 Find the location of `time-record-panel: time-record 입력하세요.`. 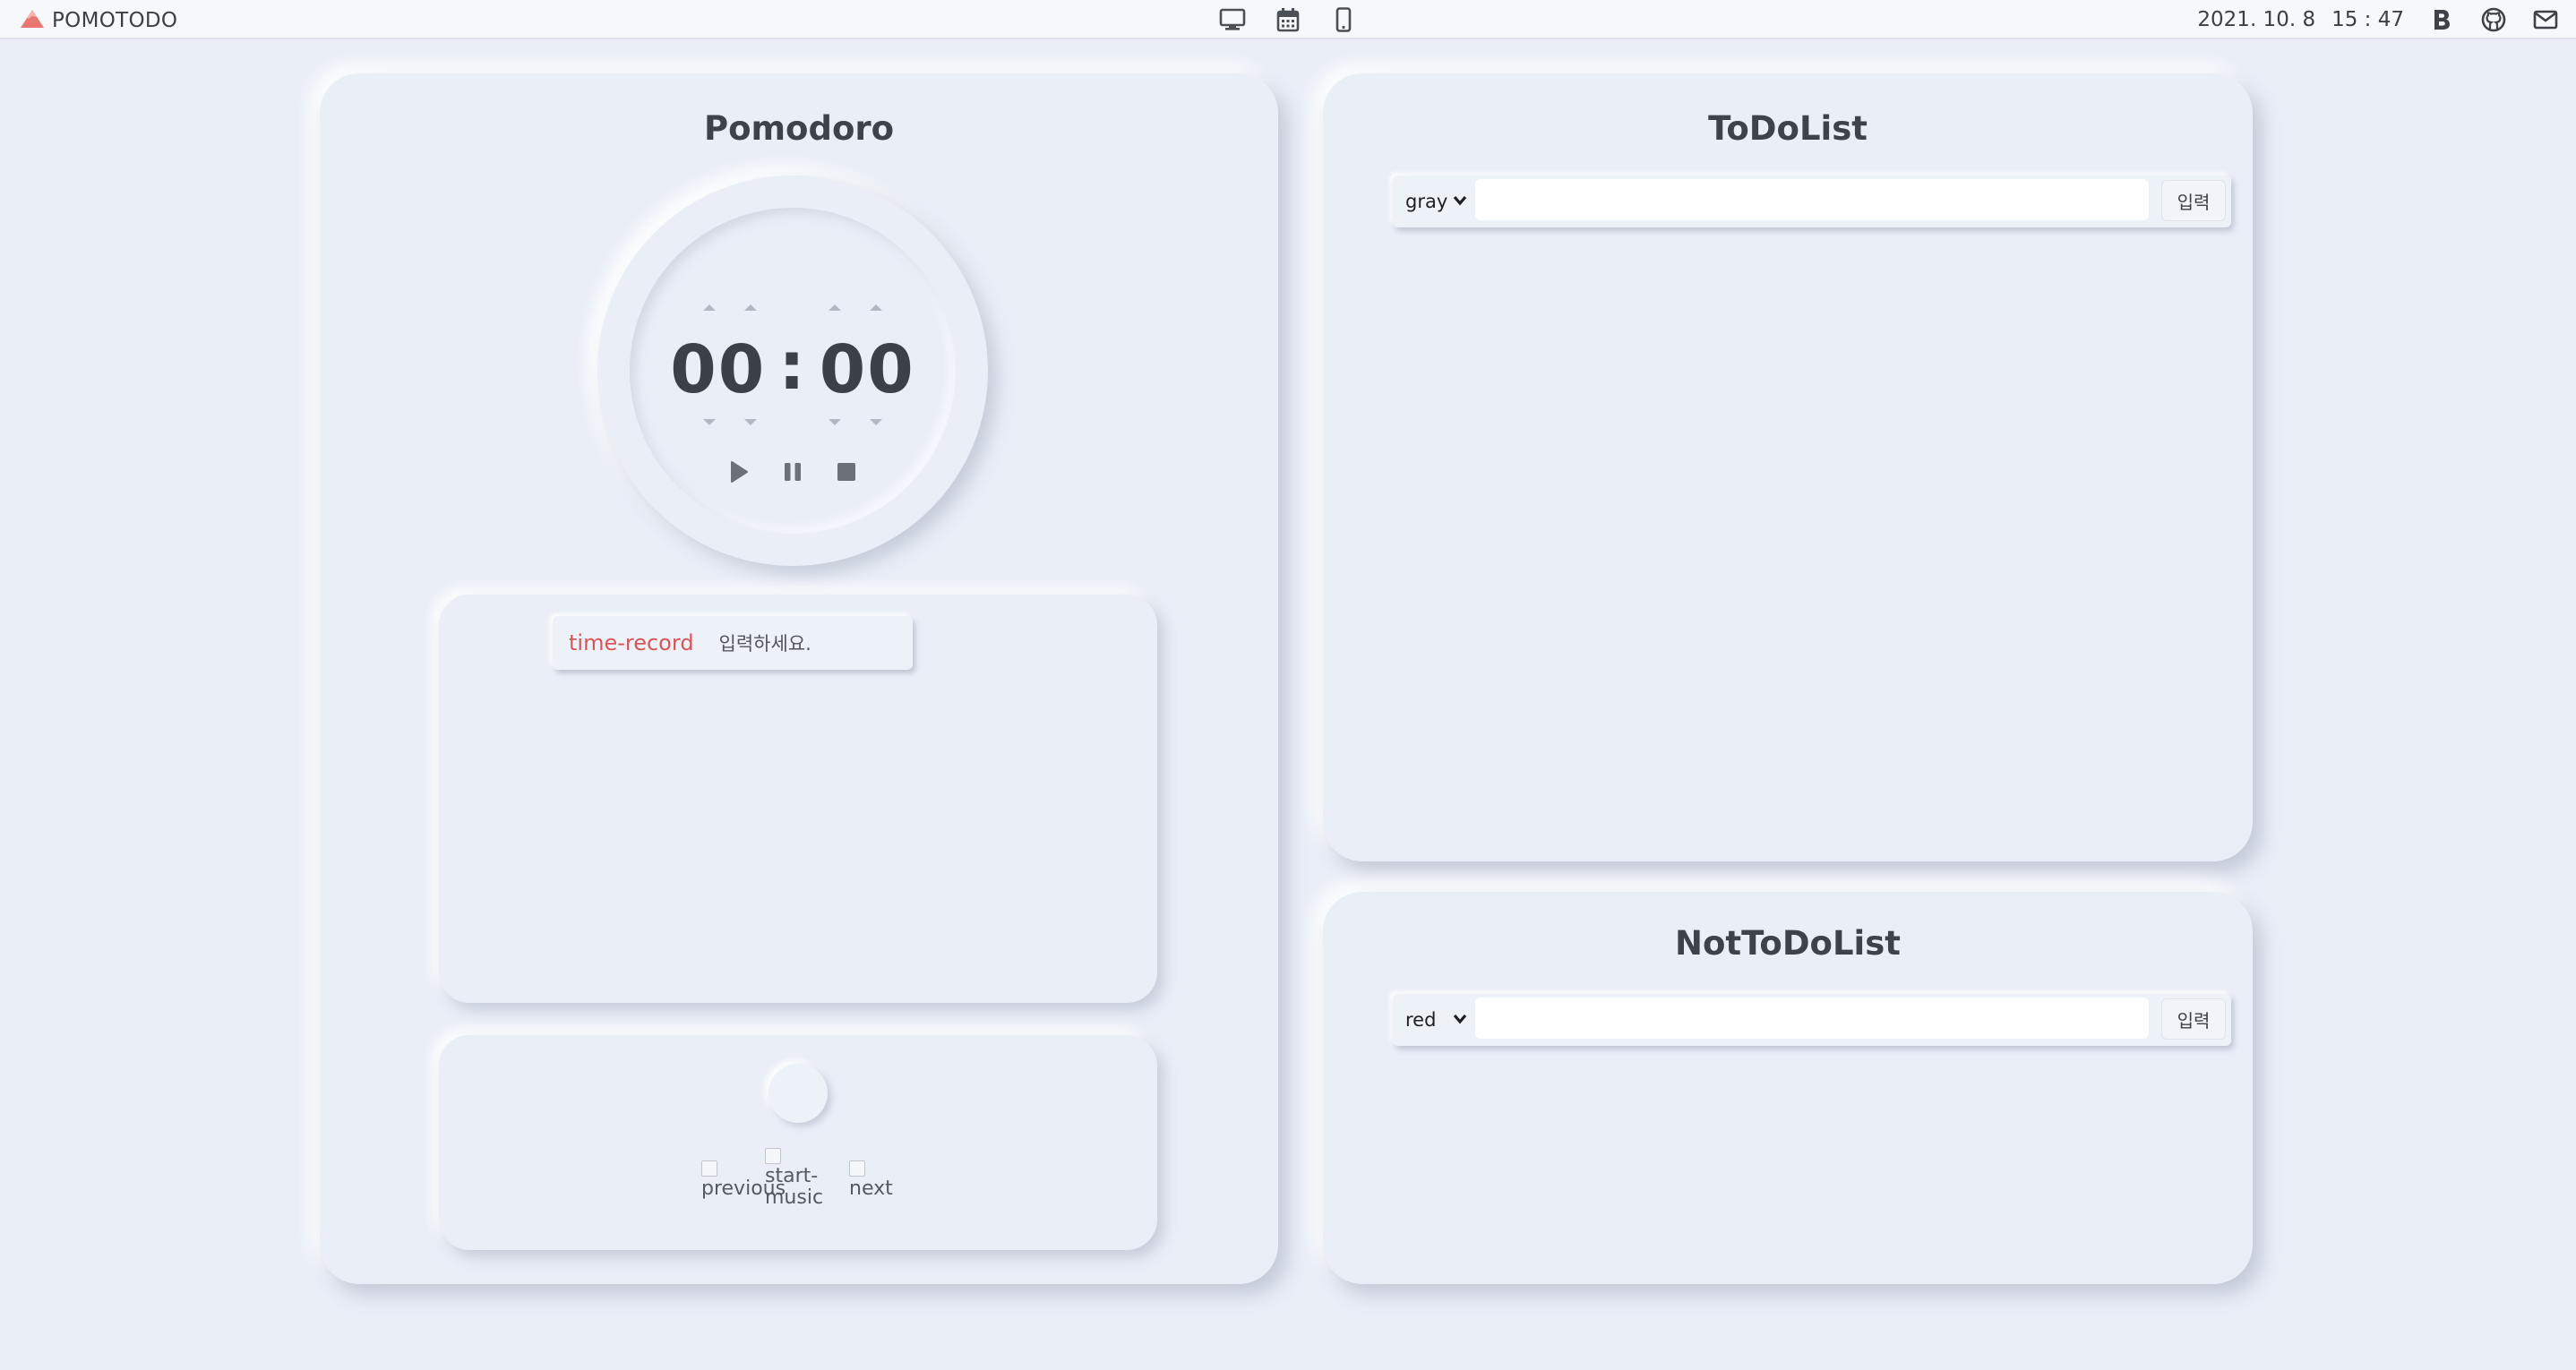

time-record-panel: time-record 입력하세요. is located at coordinates (798, 799).